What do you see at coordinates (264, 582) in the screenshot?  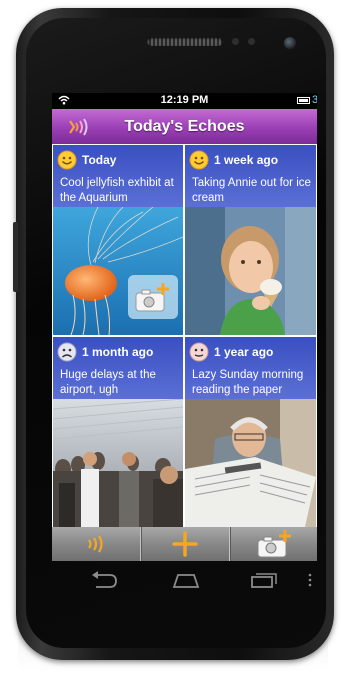 I see `recent-apps-icon` at bounding box center [264, 582].